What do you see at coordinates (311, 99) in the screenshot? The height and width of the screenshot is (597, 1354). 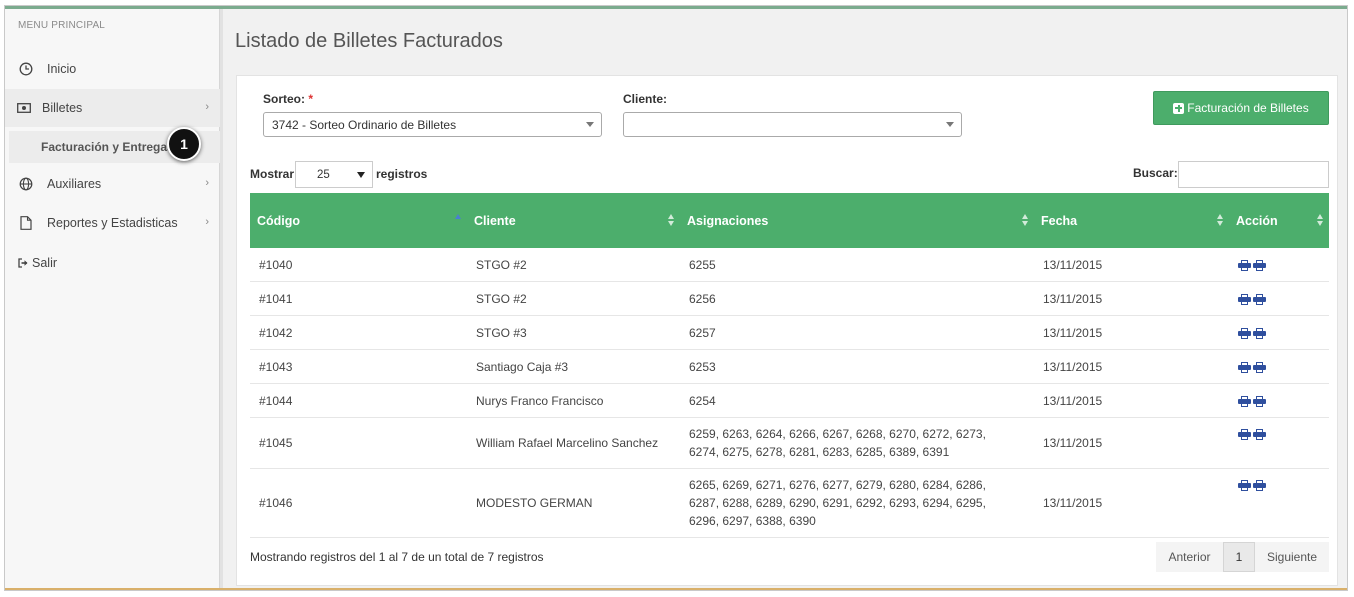 I see `required-marker: *` at bounding box center [311, 99].